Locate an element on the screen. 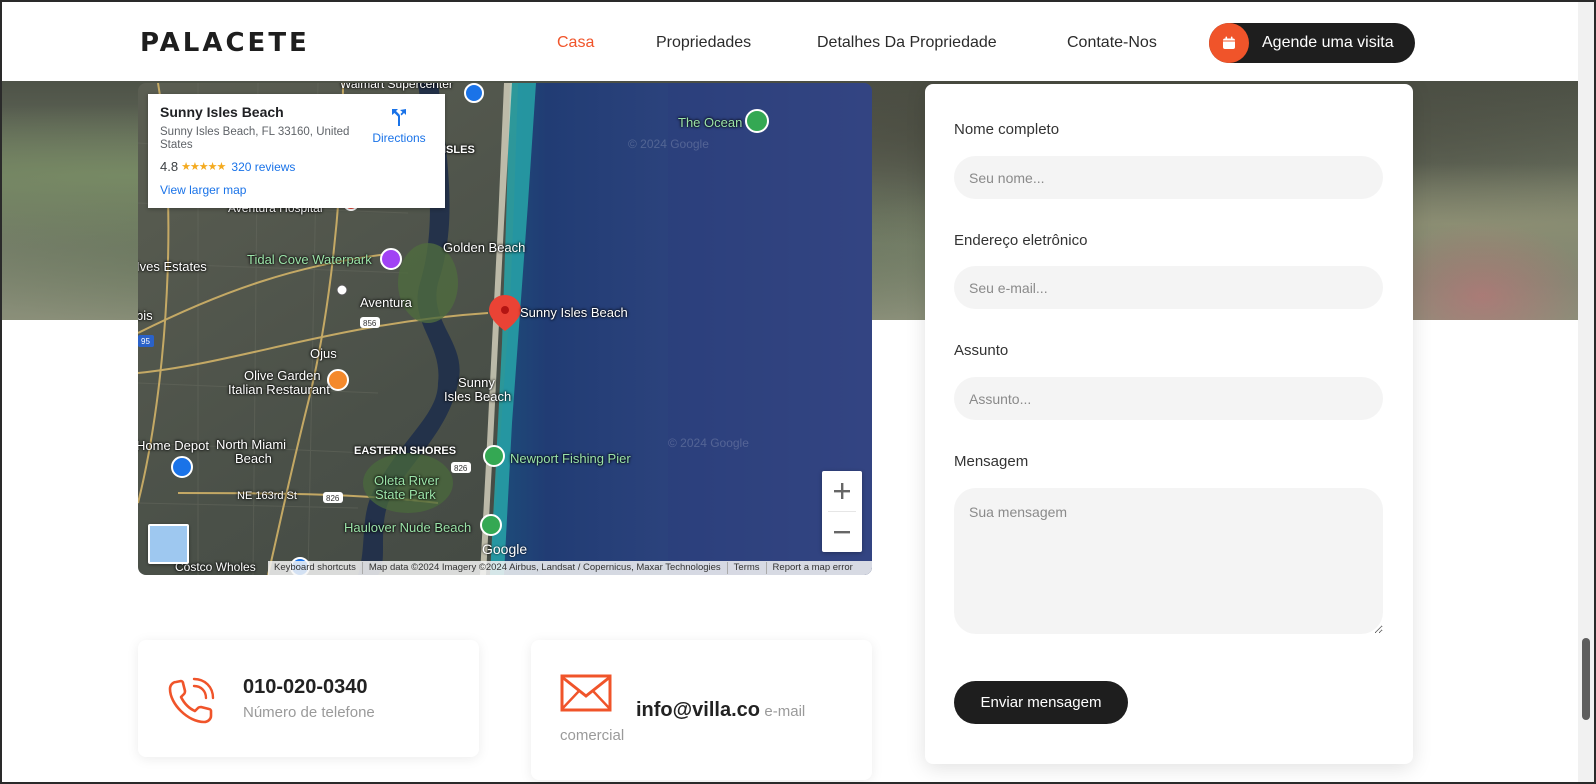 The width and height of the screenshot is (1596, 784). map-watermark-top: © 2024 Google is located at coordinates (668, 144).